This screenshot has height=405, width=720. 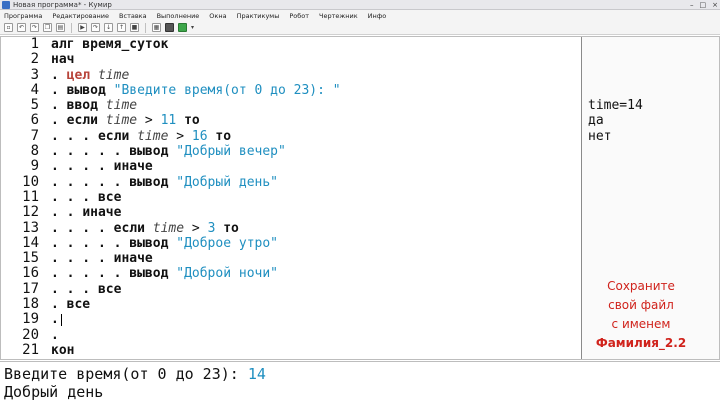 What do you see at coordinates (34, 105) in the screenshot?
I see `line-number: 5` at bounding box center [34, 105].